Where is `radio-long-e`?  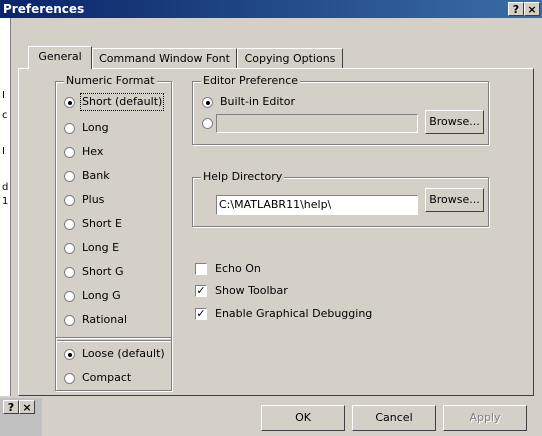 radio-long-e is located at coordinates (69, 248).